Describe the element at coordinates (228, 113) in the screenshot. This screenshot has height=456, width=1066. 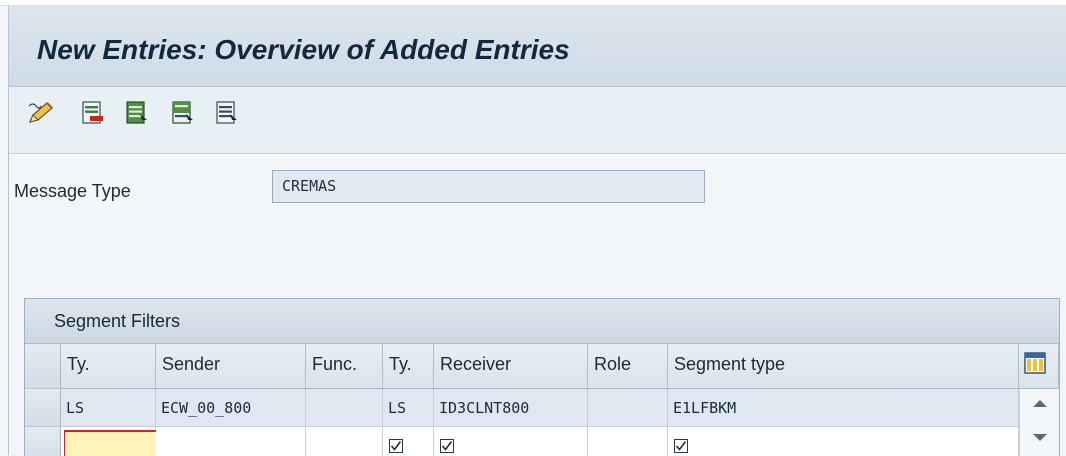
I see `deselect-all-icon` at that location.